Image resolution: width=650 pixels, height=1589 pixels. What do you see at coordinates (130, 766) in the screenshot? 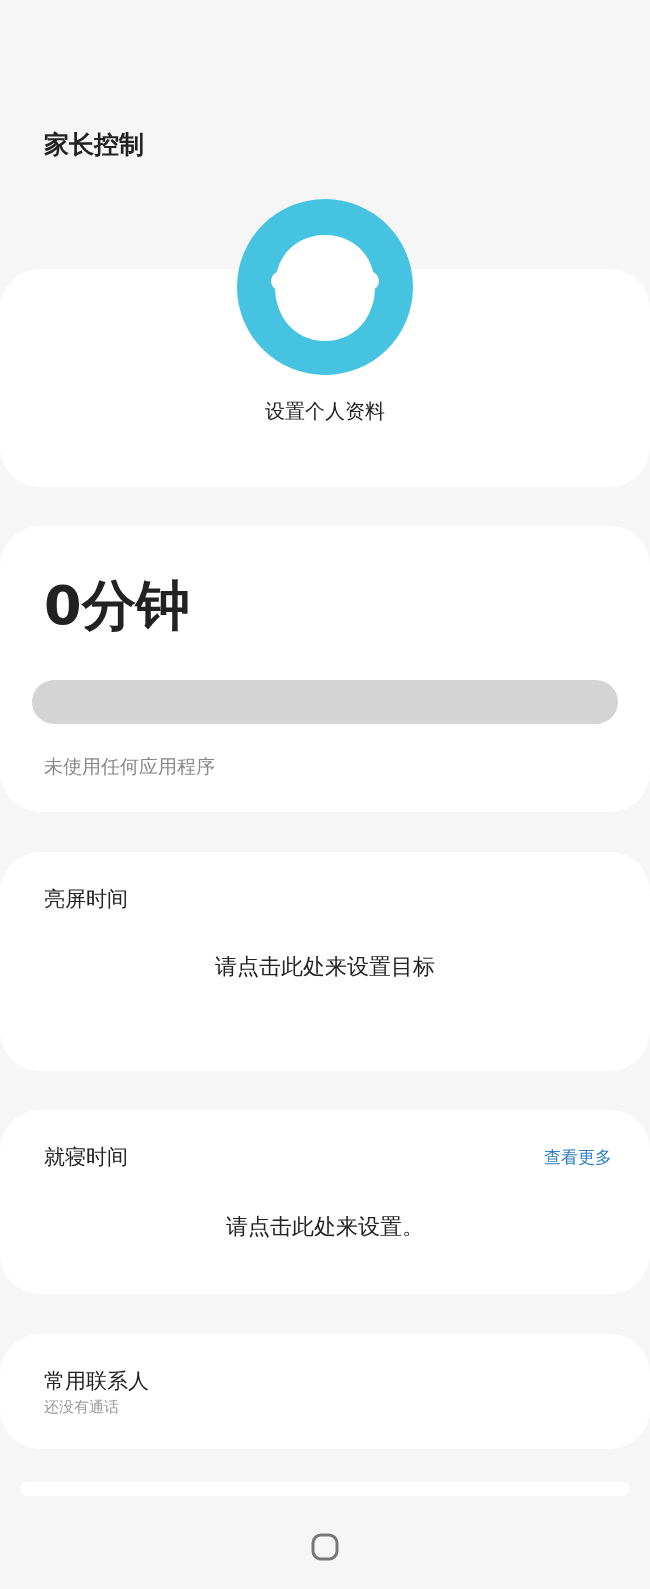
I see `usage-caption: 未使用任何应用程序` at bounding box center [130, 766].